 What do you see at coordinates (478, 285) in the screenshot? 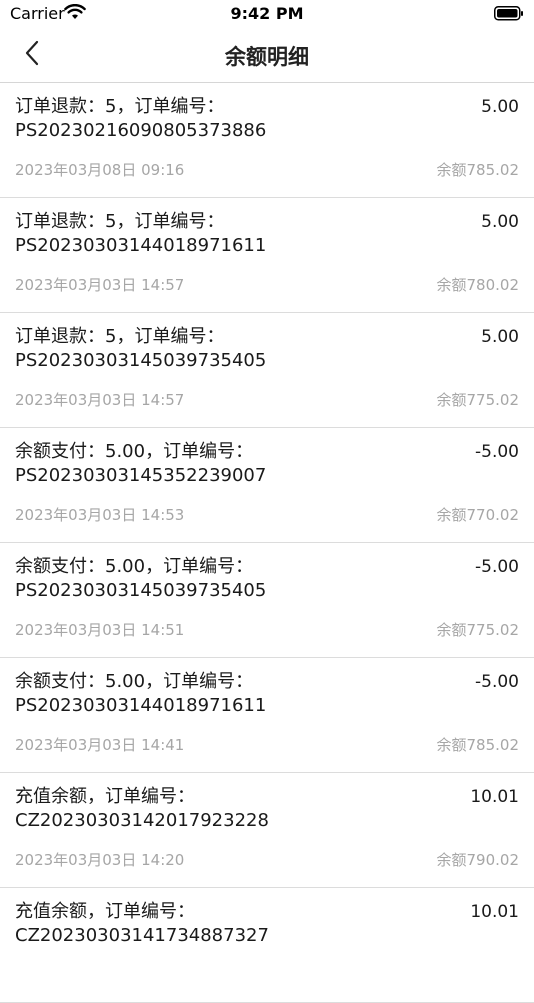
I see `record-balance: 余额780.02` at bounding box center [478, 285].